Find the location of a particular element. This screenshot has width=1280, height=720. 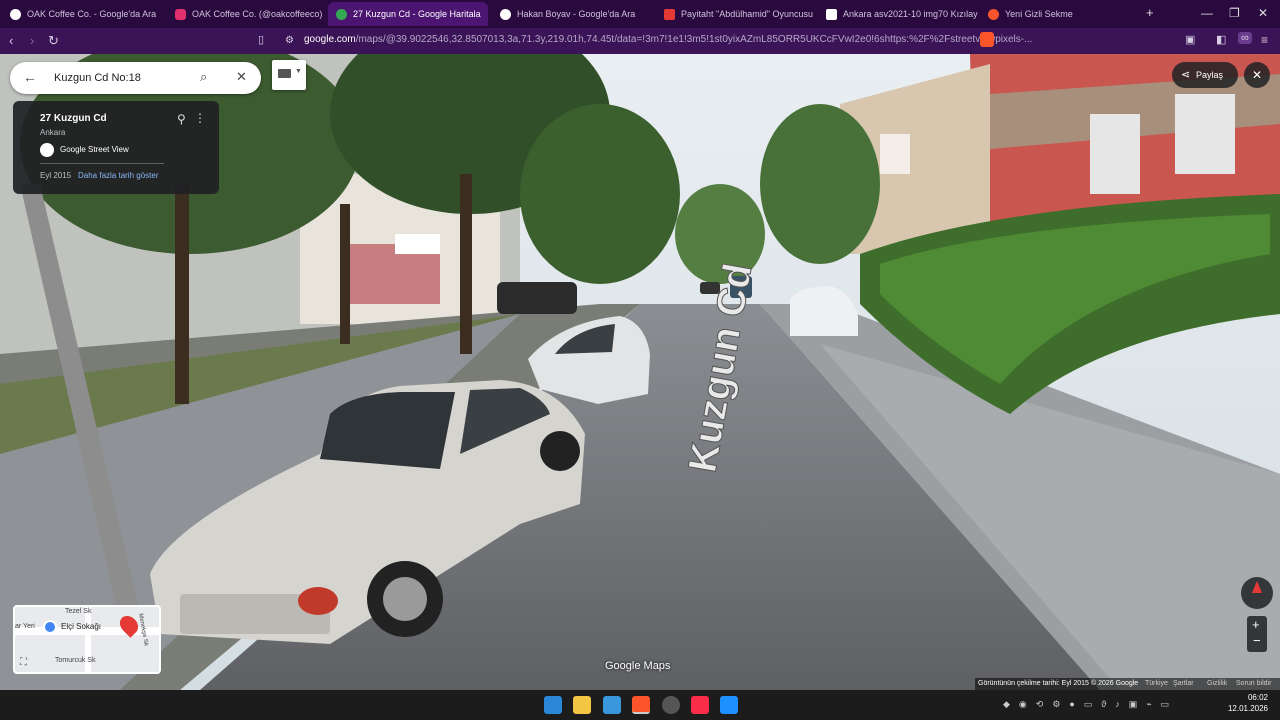

tab-payitaht: Payitaht "Abdülhamid" Oyuncusu M is located at coordinates (736, 14).